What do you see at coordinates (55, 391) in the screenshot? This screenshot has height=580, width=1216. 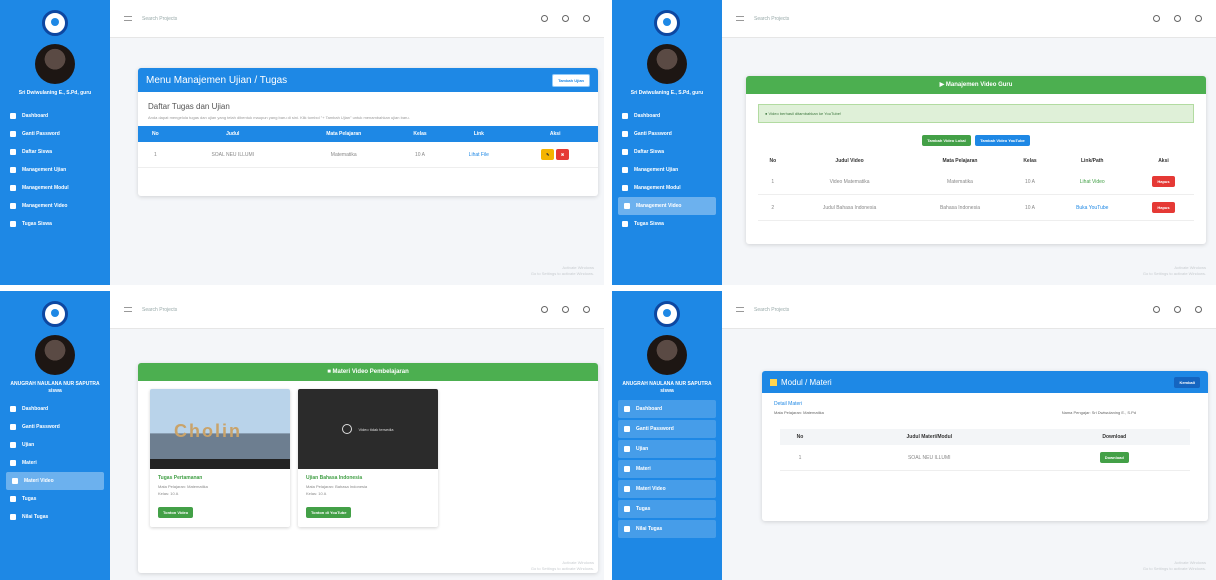 I see `user-role: siswa` at bounding box center [55, 391].